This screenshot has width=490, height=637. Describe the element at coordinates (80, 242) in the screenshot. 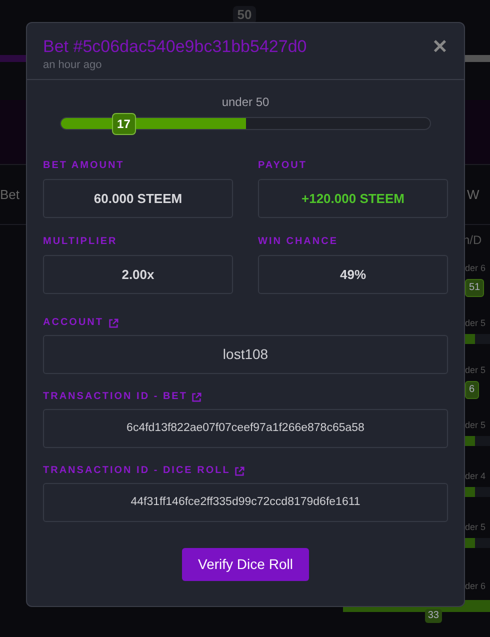

I see `field-label: MULTIPLIER` at that location.